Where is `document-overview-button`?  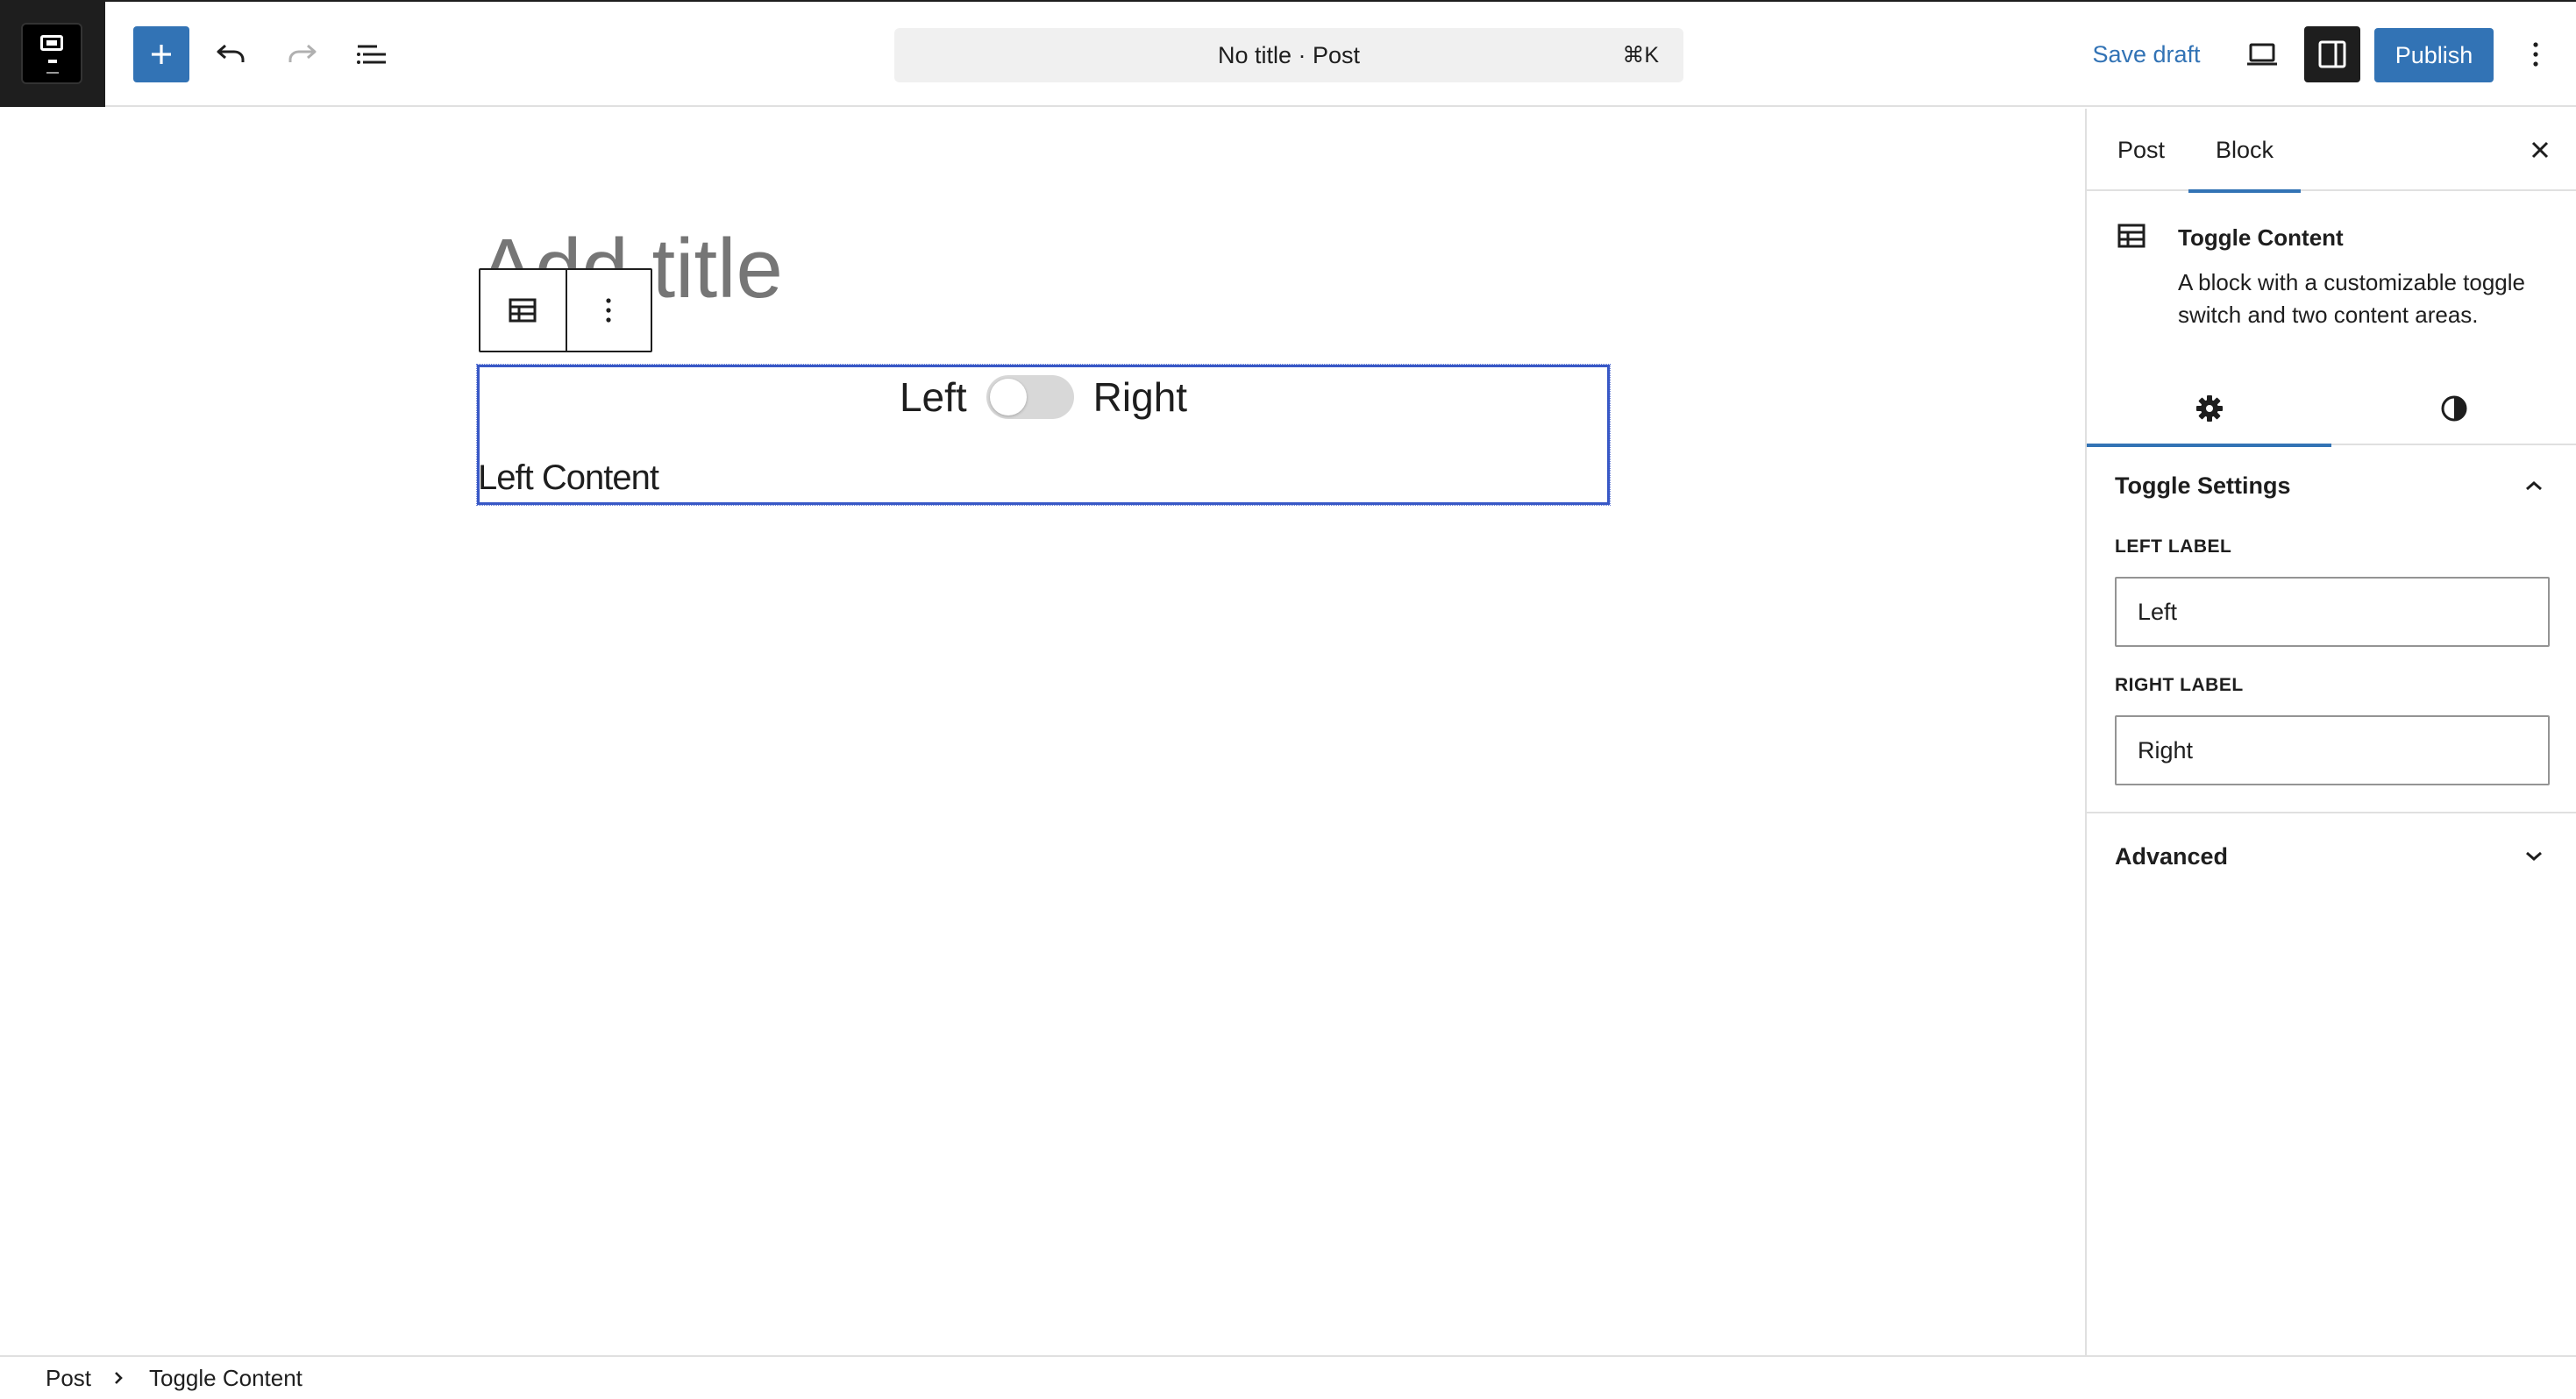
document-overview-button is located at coordinates (372, 54).